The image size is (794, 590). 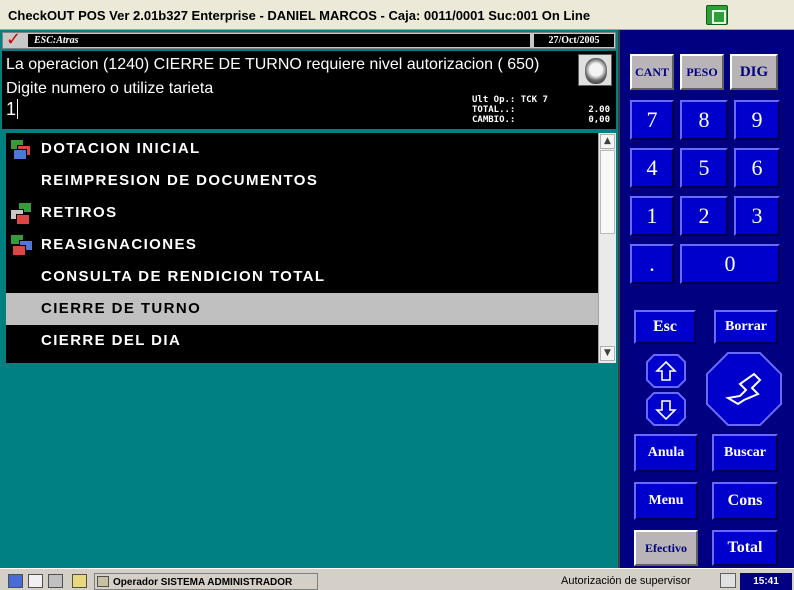 What do you see at coordinates (666, 371) in the screenshot?
I see `arrow-up-button` at bounding box center [666, 371].